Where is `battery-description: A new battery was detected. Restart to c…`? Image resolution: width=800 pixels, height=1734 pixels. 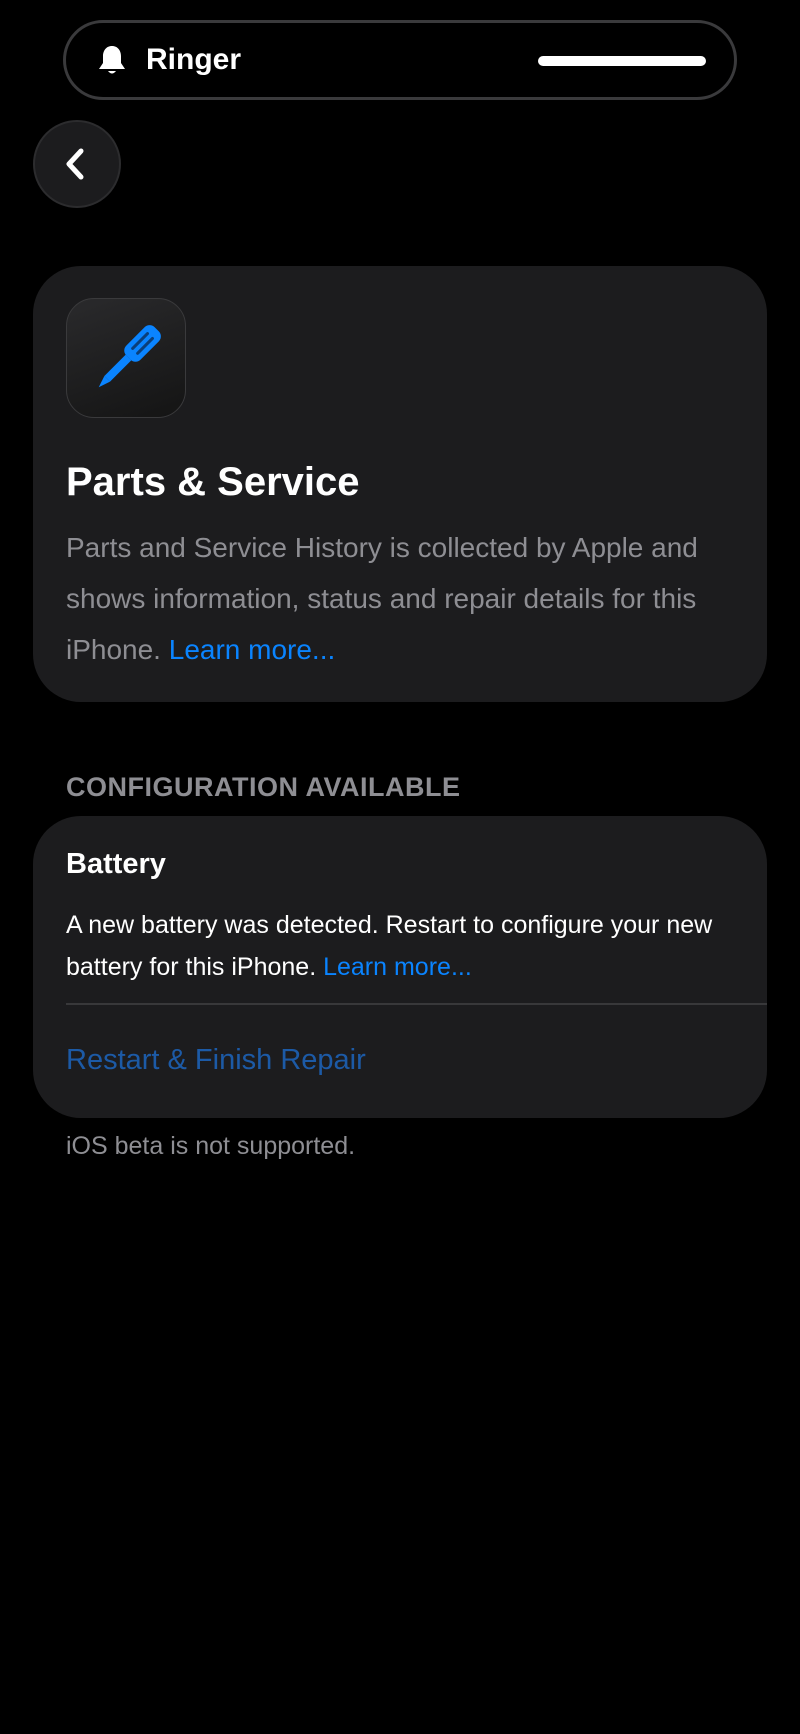
battery-description: A new battery was detected. Restart to c… is located at coordinates (406, 946).